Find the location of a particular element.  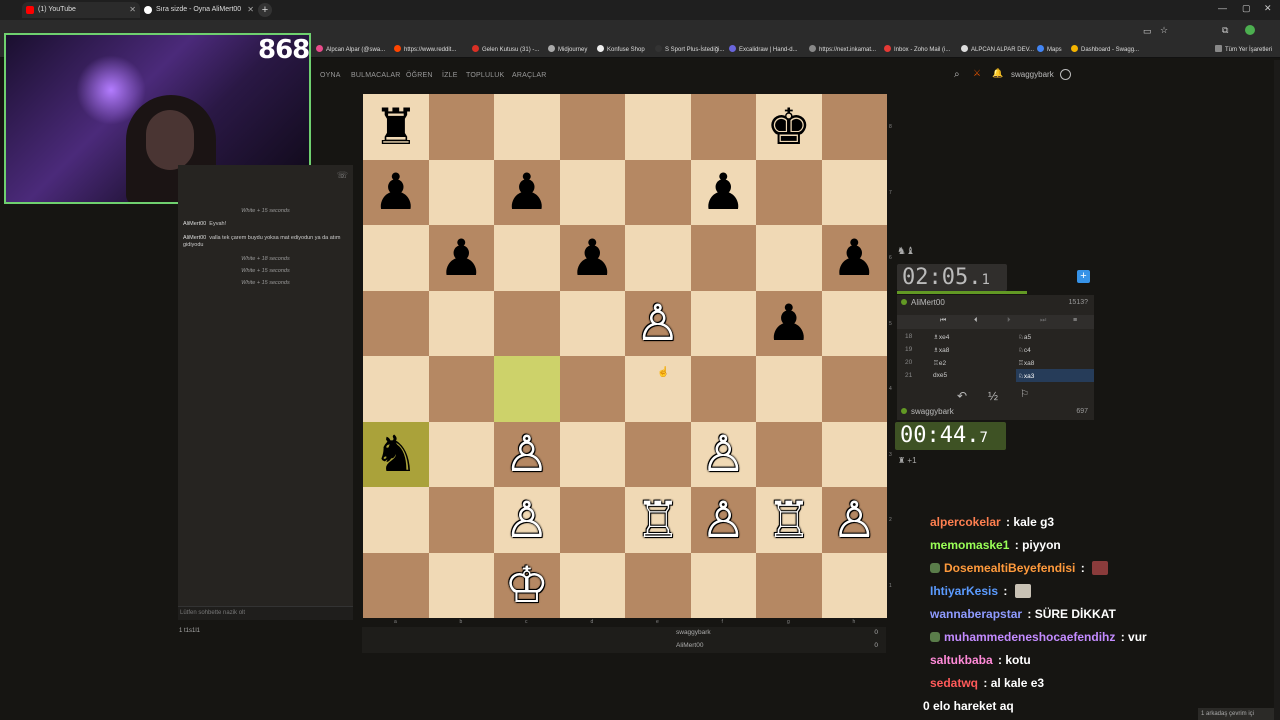

square-a6 is located at coordinates (396, 258).